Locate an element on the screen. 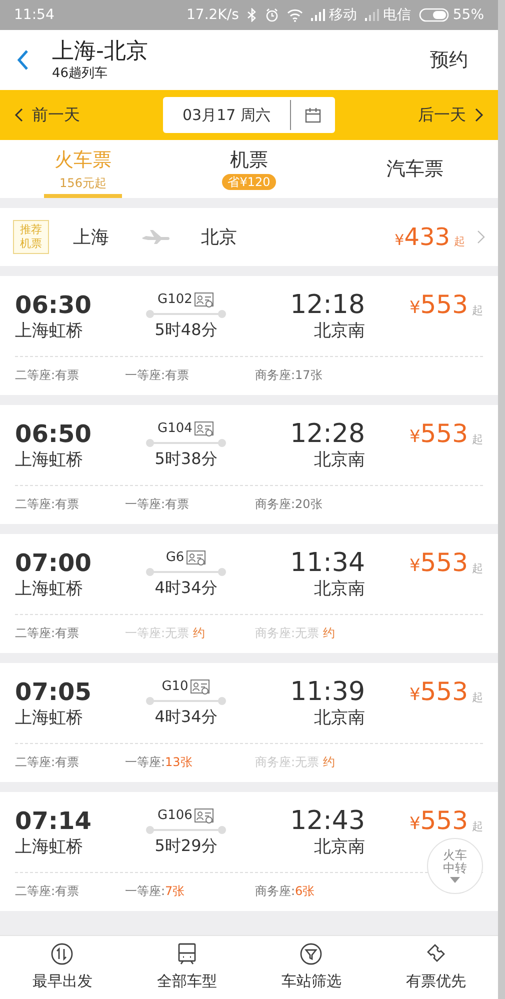 The height and width of the screenshot is (999, 505). nav-item: 全部车型 is located at coordinates (186, 967).